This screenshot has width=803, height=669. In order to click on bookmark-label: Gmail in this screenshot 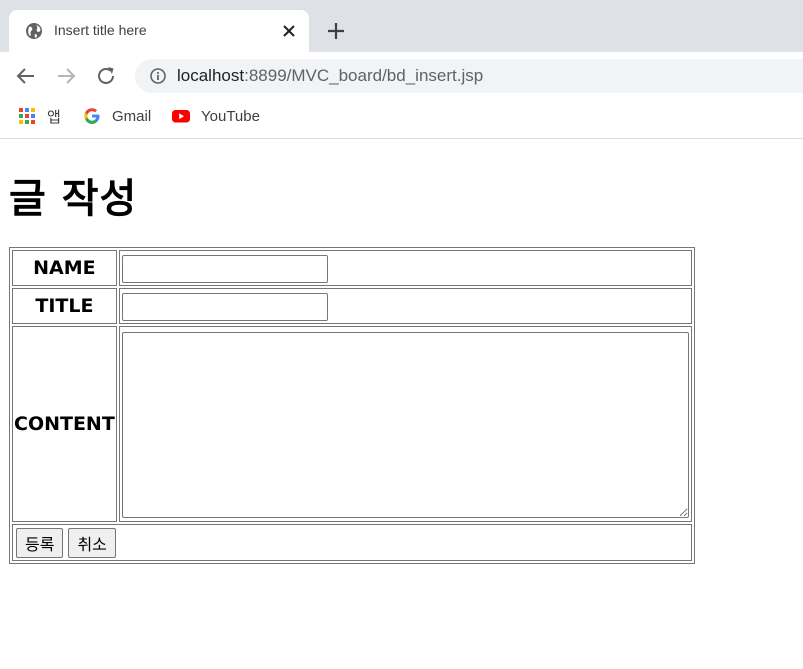, I will do `click(132, 116)`.